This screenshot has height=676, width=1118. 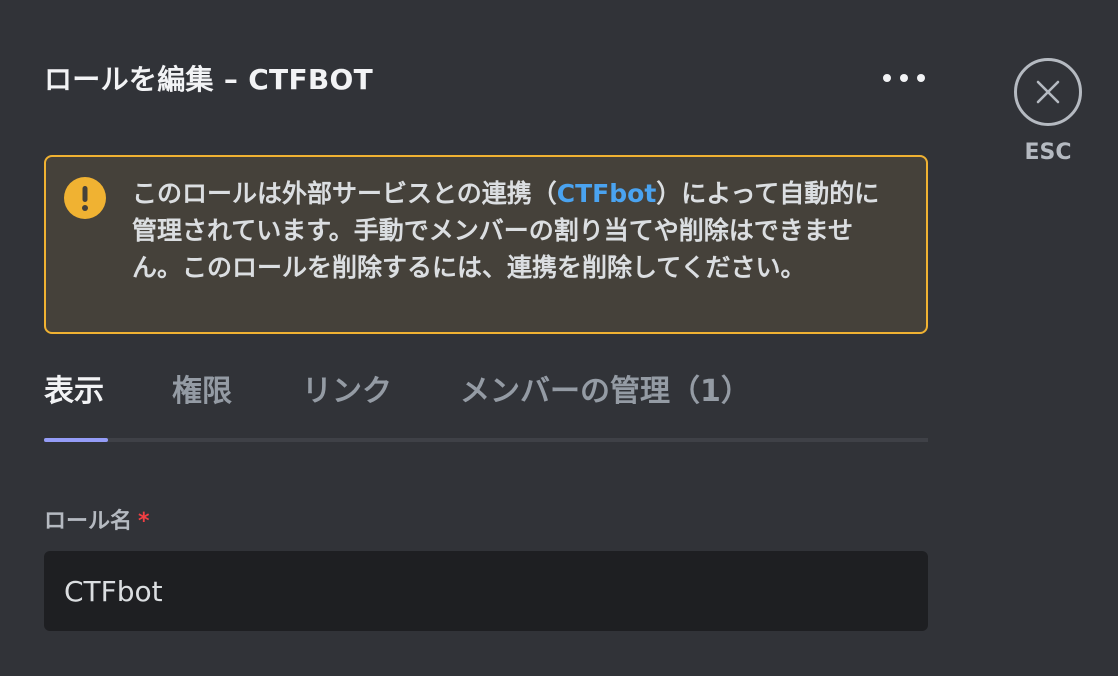 I want to click on tab-links: リンク, so click(x=347, y=388).